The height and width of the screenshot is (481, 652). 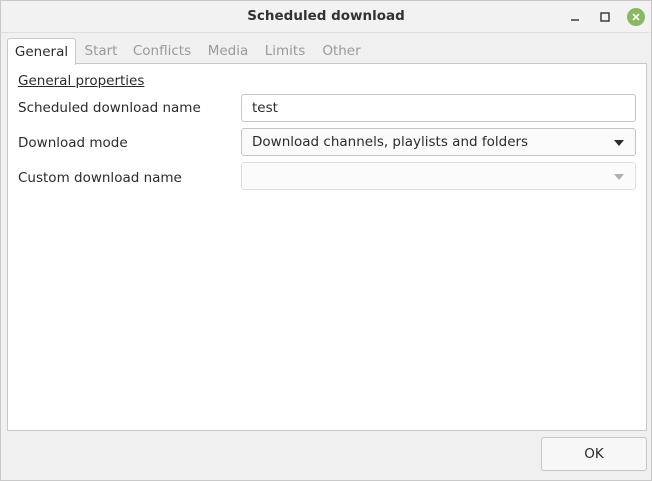 I want to click on maximize-icon, so click(x=605, y=17).